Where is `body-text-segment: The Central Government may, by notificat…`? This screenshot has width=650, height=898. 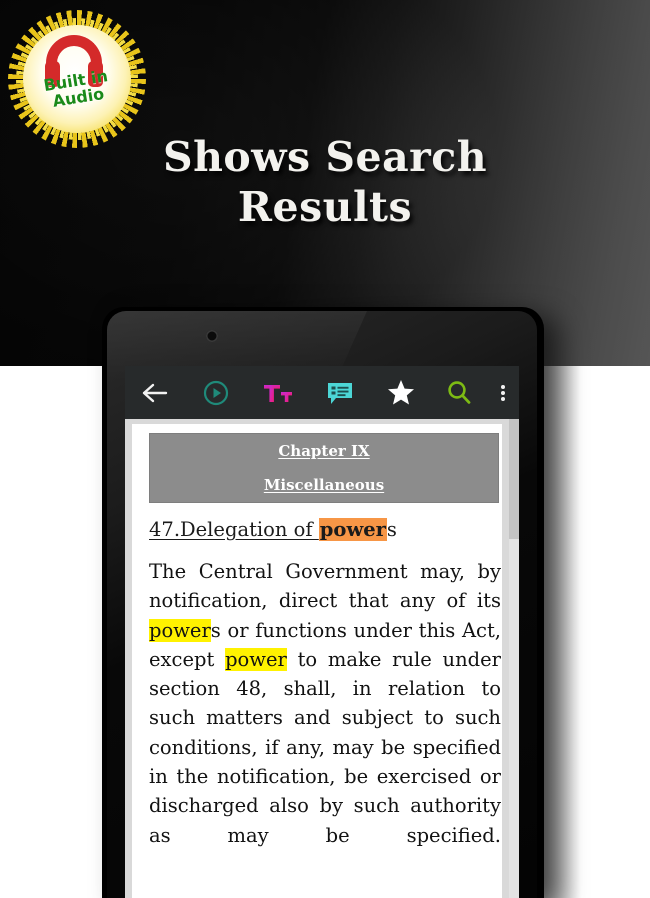 body-text-segment: The Central Government may, by notificat… is located at coordinates (325, 586).